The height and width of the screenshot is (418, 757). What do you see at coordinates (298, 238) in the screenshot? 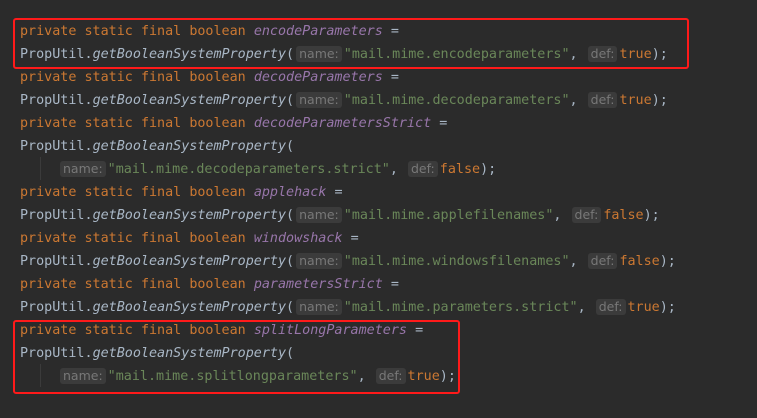
I see `field-name: windowshack` at bounding box center [298, 238].